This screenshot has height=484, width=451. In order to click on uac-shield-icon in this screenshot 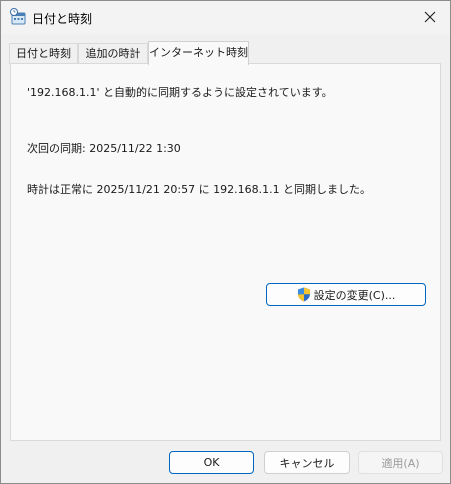, I will do `click(303, 294)`.